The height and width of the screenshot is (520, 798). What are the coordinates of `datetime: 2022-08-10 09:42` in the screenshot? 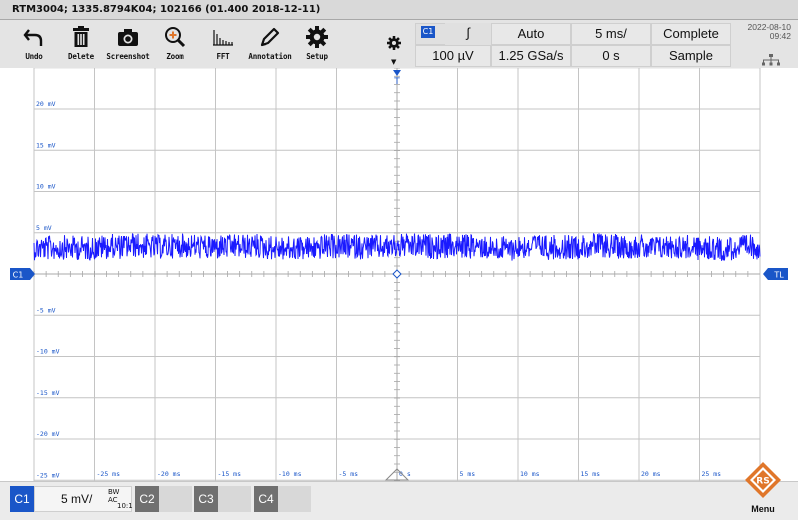 It's located at (762, 32).